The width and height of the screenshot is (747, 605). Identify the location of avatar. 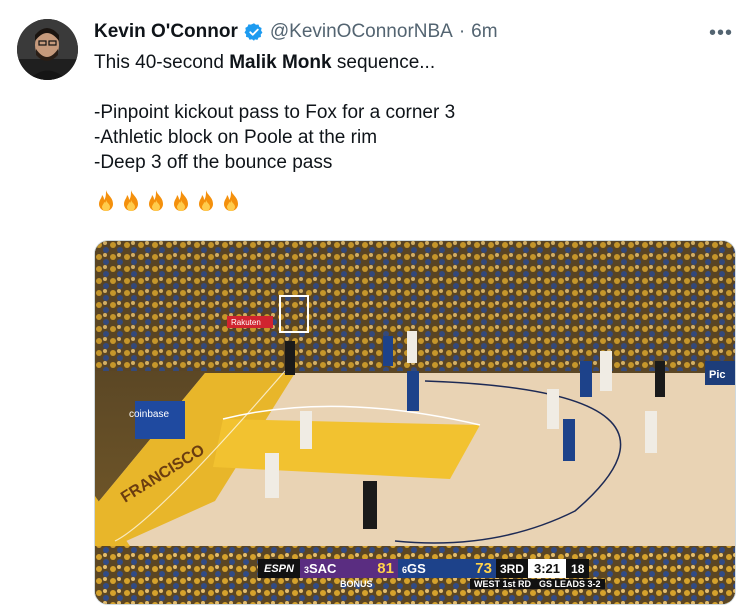
(47, 49).